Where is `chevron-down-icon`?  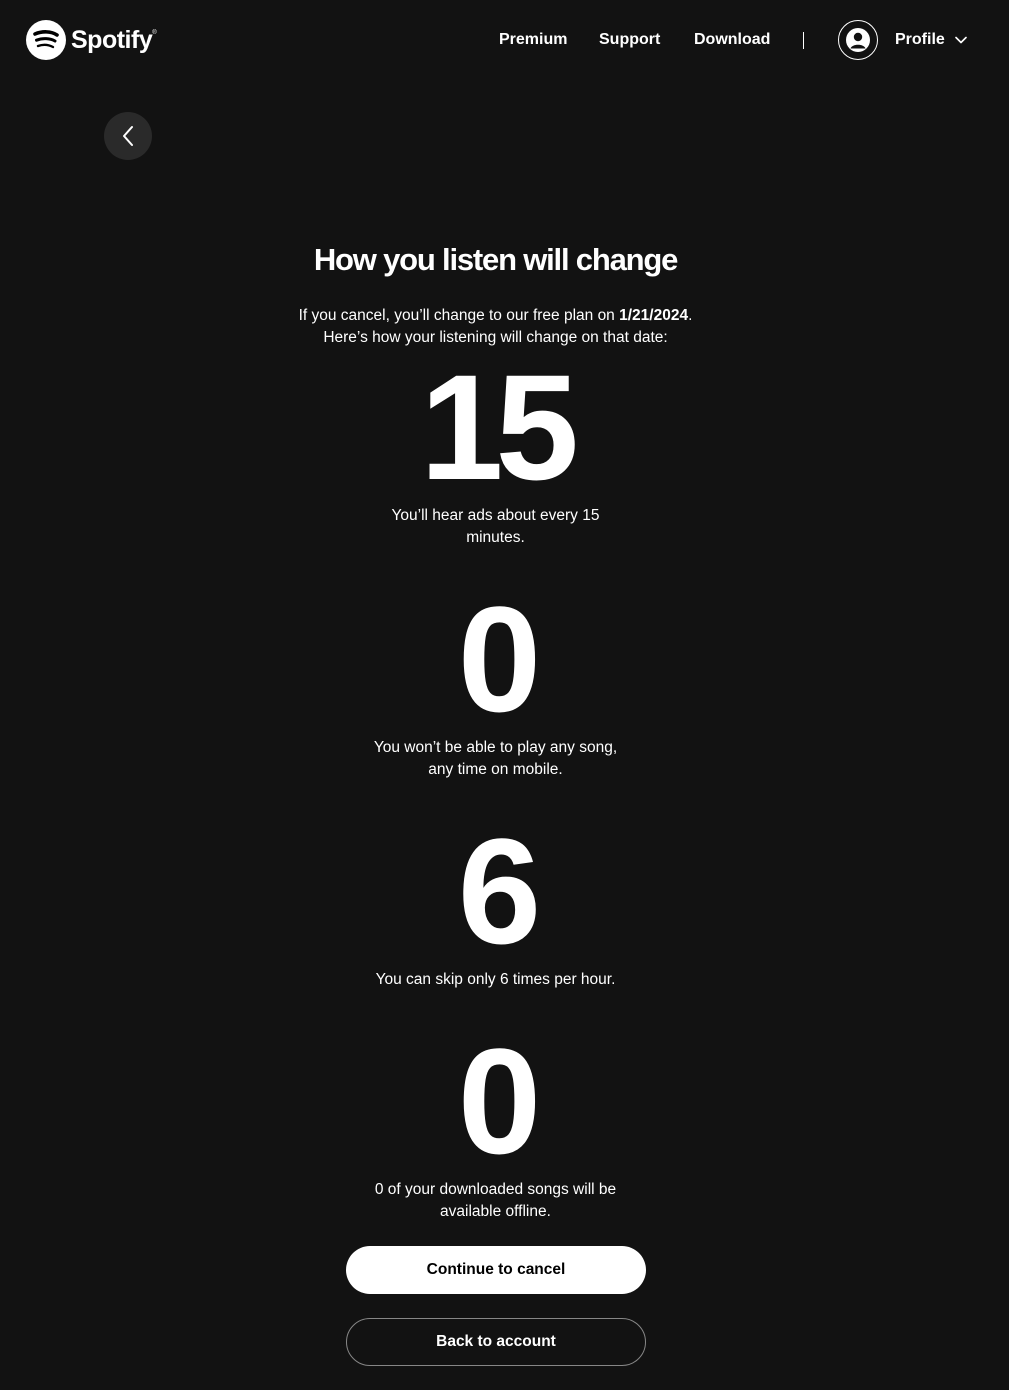 chevron-down-icon is located at coordinates (960, 40).